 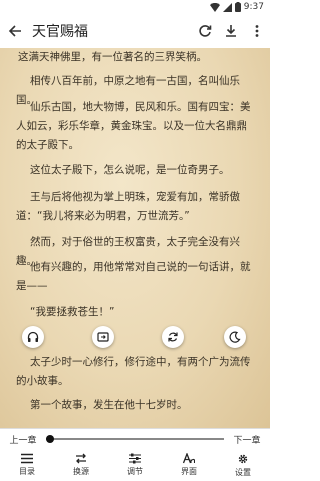 What do you see at coordinates (130, 170) in the screenshot?
I see `paragraph: 这位太子殿下，怎么说呢，是一位奇男子。` at bounding box center [130, 170].